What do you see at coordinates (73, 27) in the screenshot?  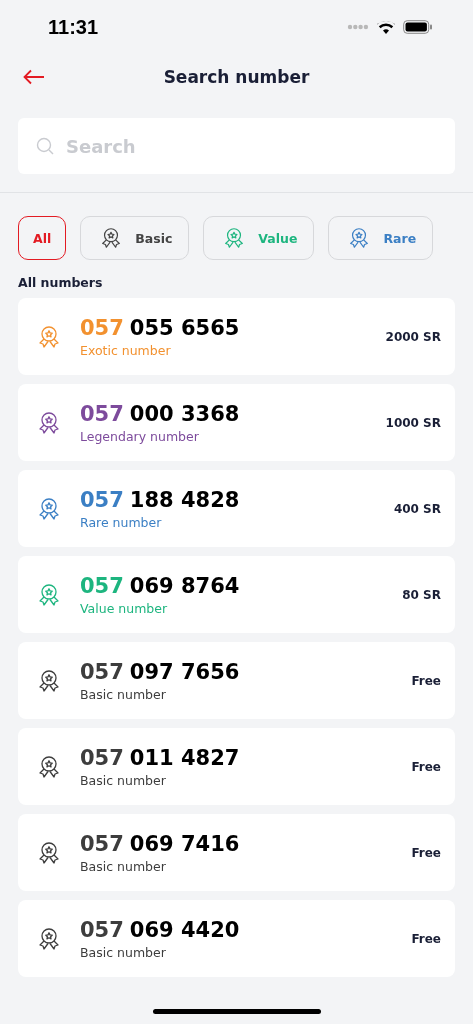 I see `status-time: 11:31` at bounding box center [73, 27].